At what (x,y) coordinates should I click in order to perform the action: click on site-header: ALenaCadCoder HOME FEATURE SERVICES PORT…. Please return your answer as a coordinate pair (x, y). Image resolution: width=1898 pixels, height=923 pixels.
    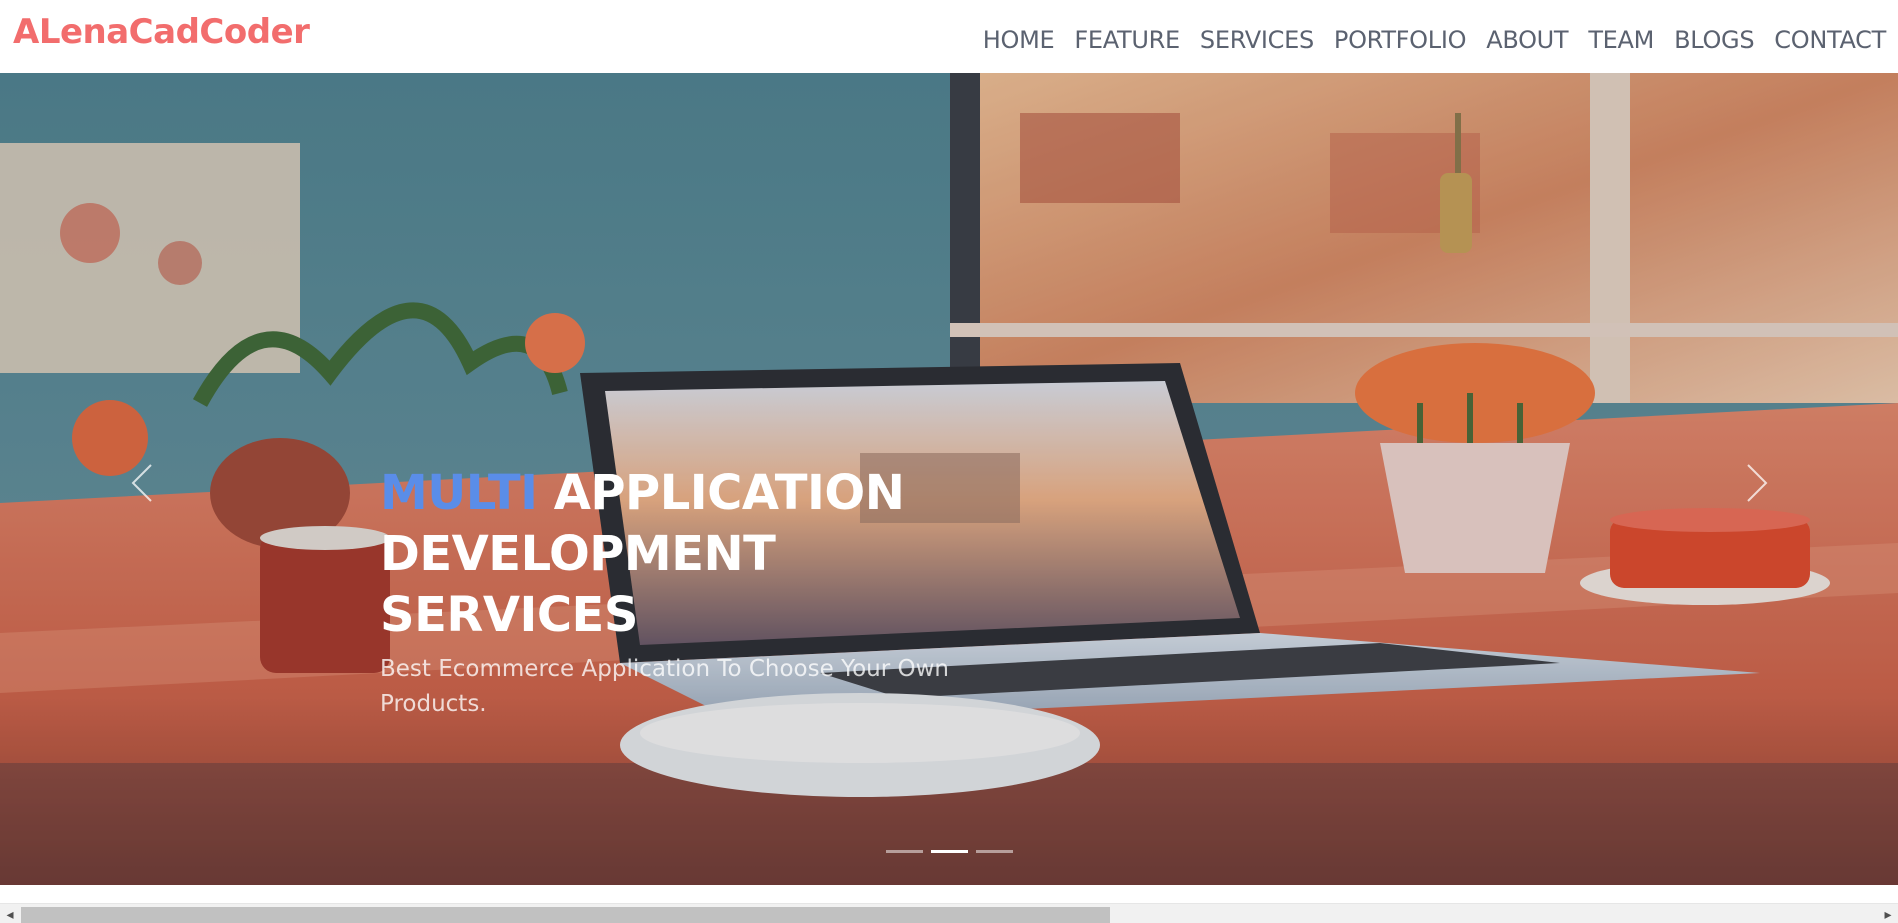
    Looking at the image, I should click on (949, 36).